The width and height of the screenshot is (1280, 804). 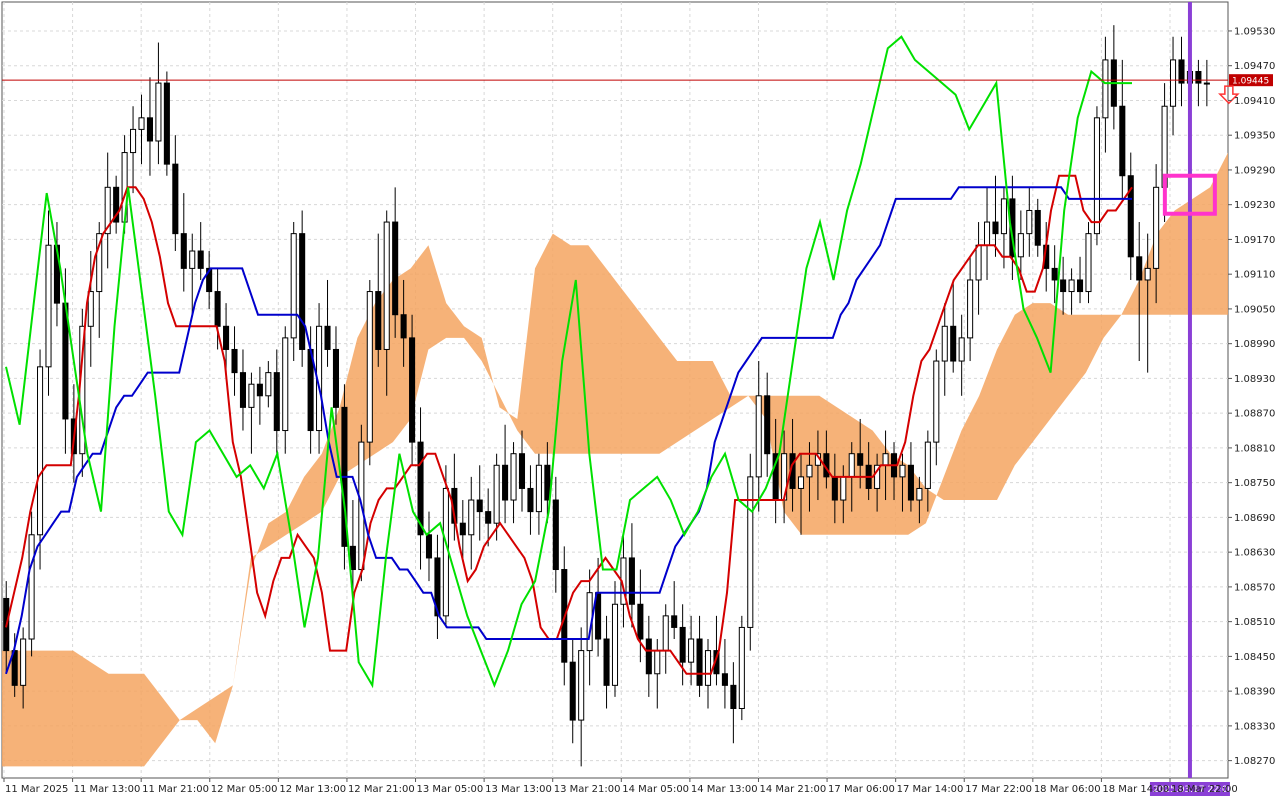 What do you see at coordinates (1254, 66) in the screenshot?
I see `y-tick-label: 1.09470` at bounding box center [1254, 66].